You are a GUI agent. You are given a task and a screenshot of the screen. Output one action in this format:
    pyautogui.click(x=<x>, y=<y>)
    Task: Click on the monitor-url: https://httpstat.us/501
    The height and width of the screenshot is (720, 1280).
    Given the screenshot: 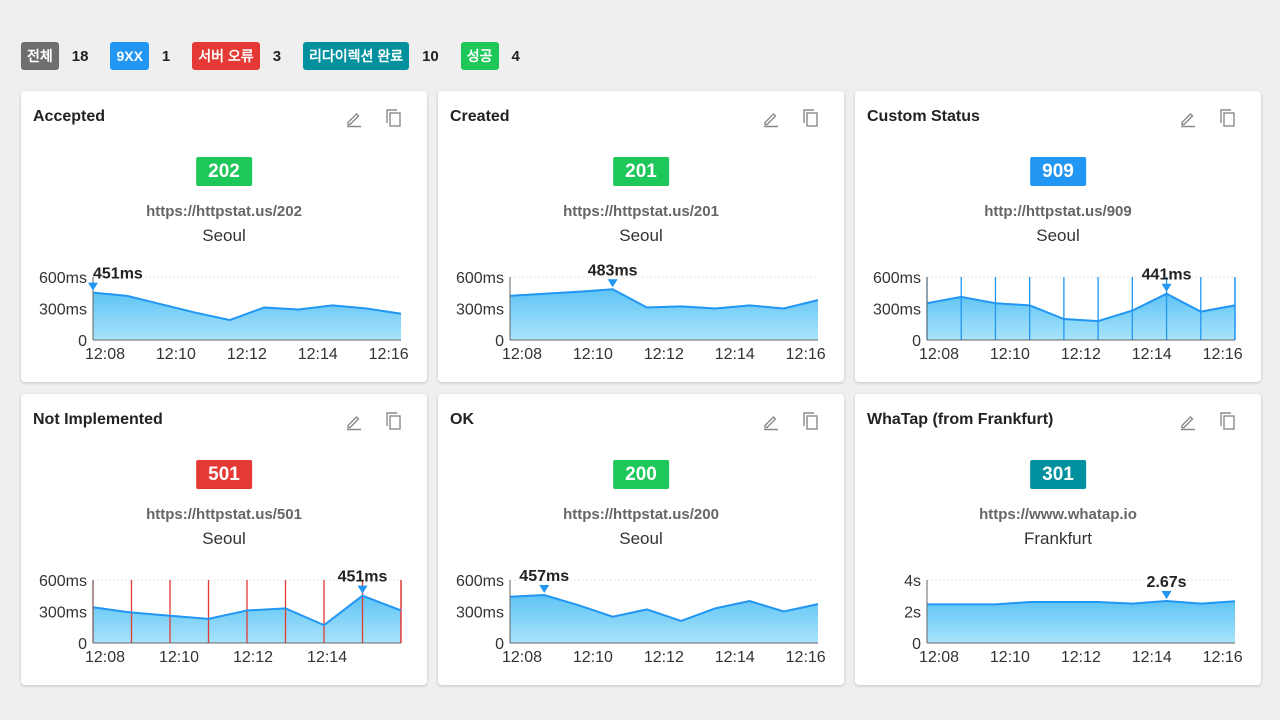 What is the action you would take?
    pyautogui.click(x=224, y=514)
    